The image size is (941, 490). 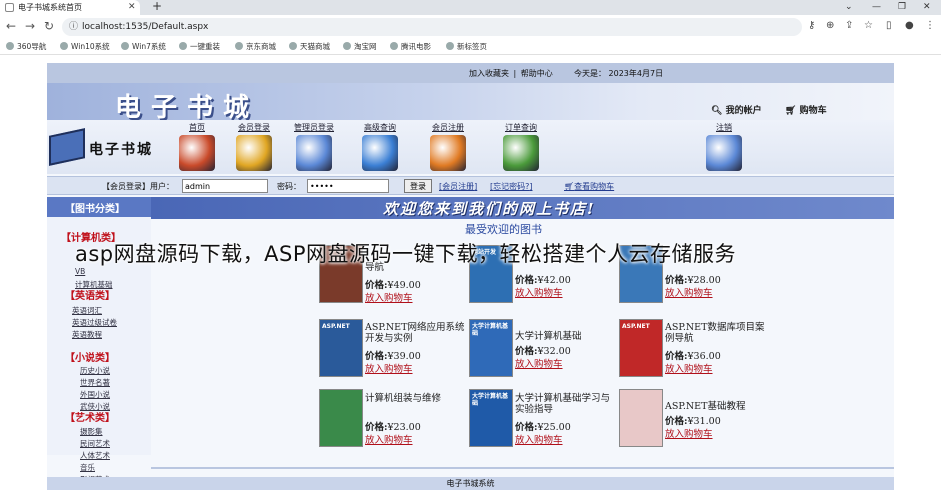 What do you see at coordinates (503, 229) in the screenshot?
I see `section-title: 最受欢迎的图书` at bounding box center [503, 229].